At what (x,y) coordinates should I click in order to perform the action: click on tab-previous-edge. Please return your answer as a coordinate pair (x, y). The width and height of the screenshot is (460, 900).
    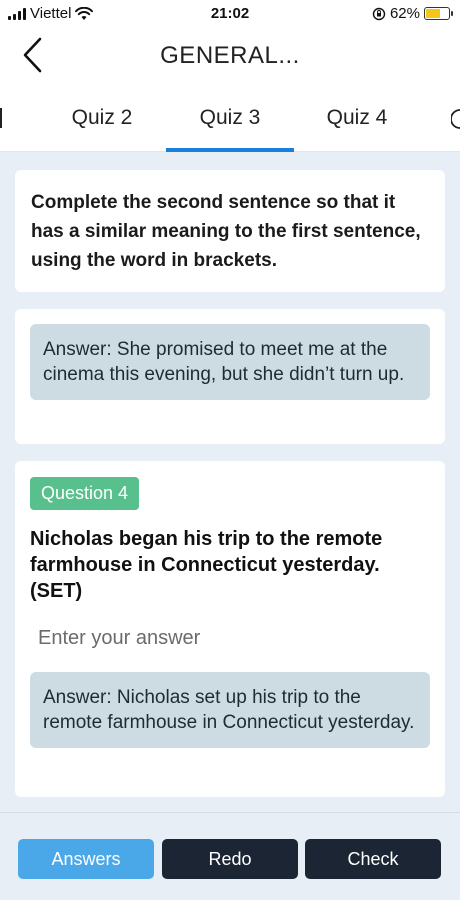
    Looking at the image, I should click on (1, 118).